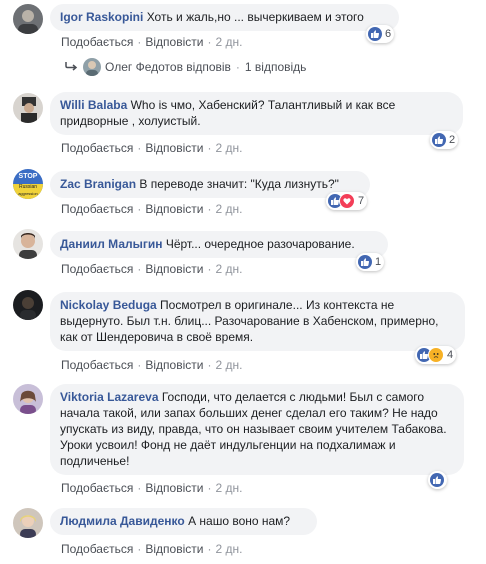 The width and height of the screenshot is (486, 564). Describe the element at coordinates (101, 17) in the screenshot. I see `comment-author: Igor Raskopini` at that location.